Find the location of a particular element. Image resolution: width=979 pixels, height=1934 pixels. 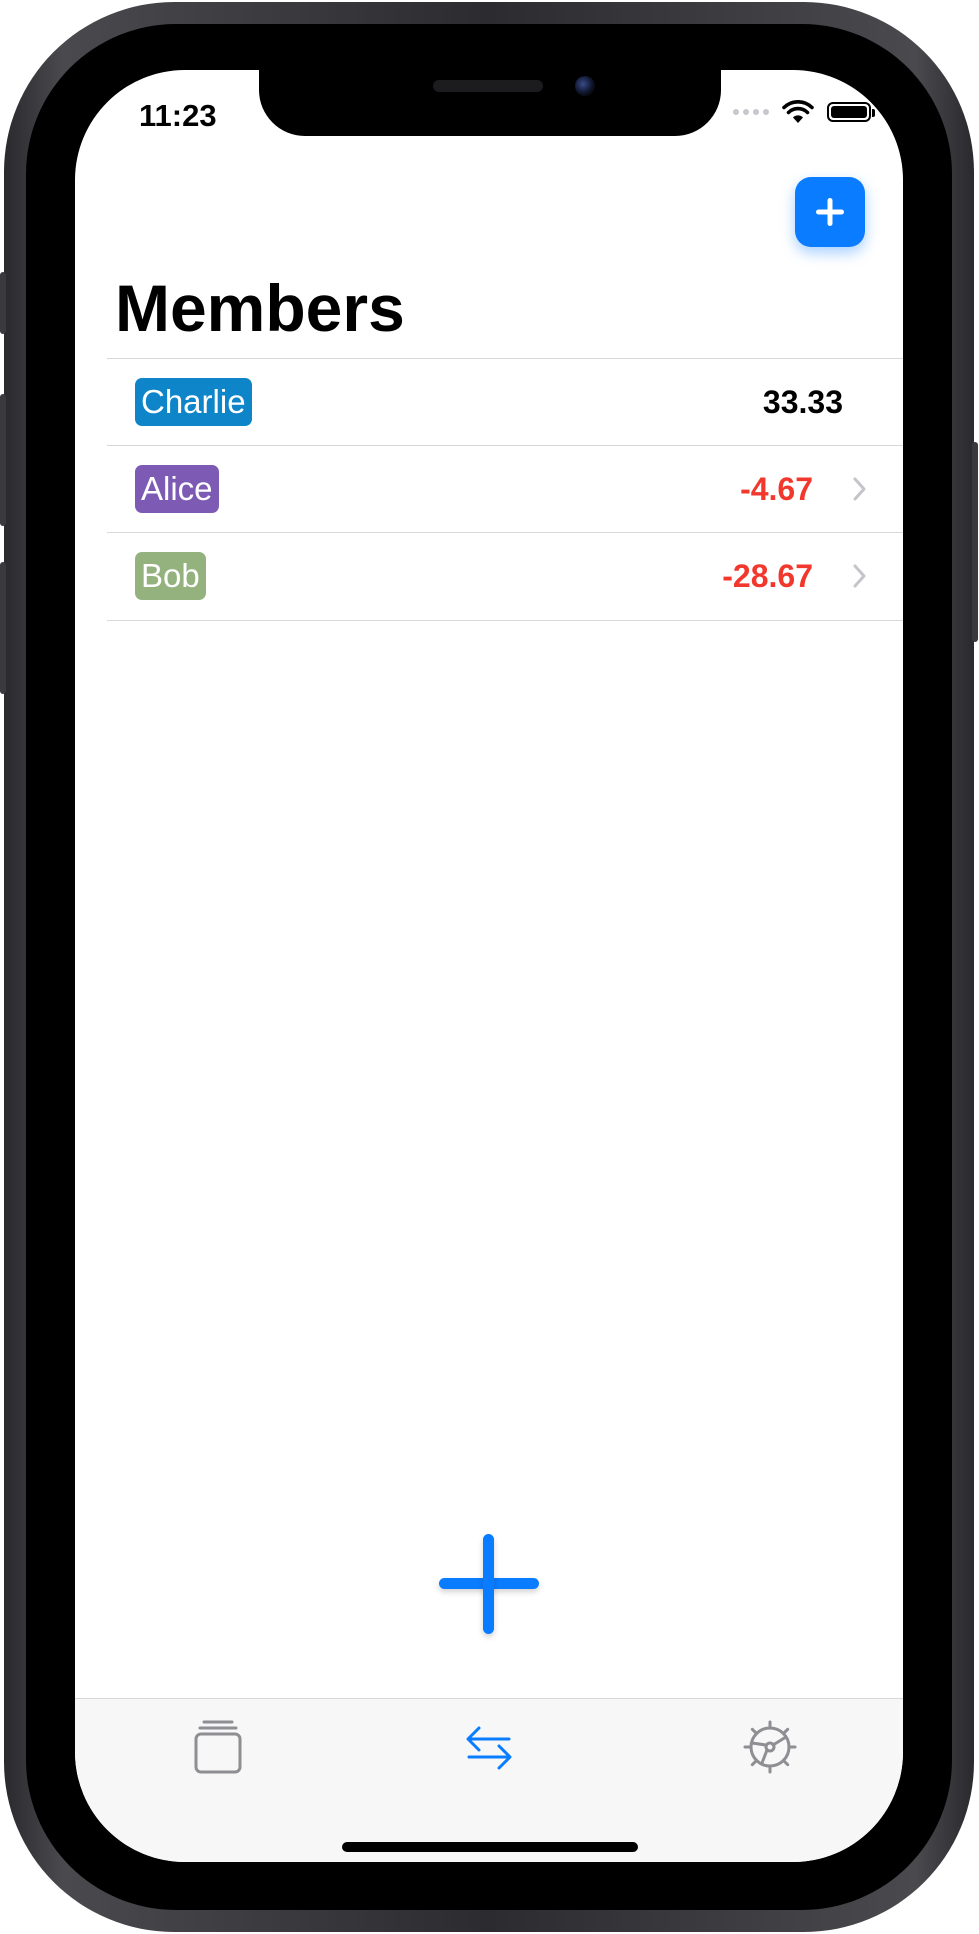

stack-icon is located at coordinates (218, 1747).